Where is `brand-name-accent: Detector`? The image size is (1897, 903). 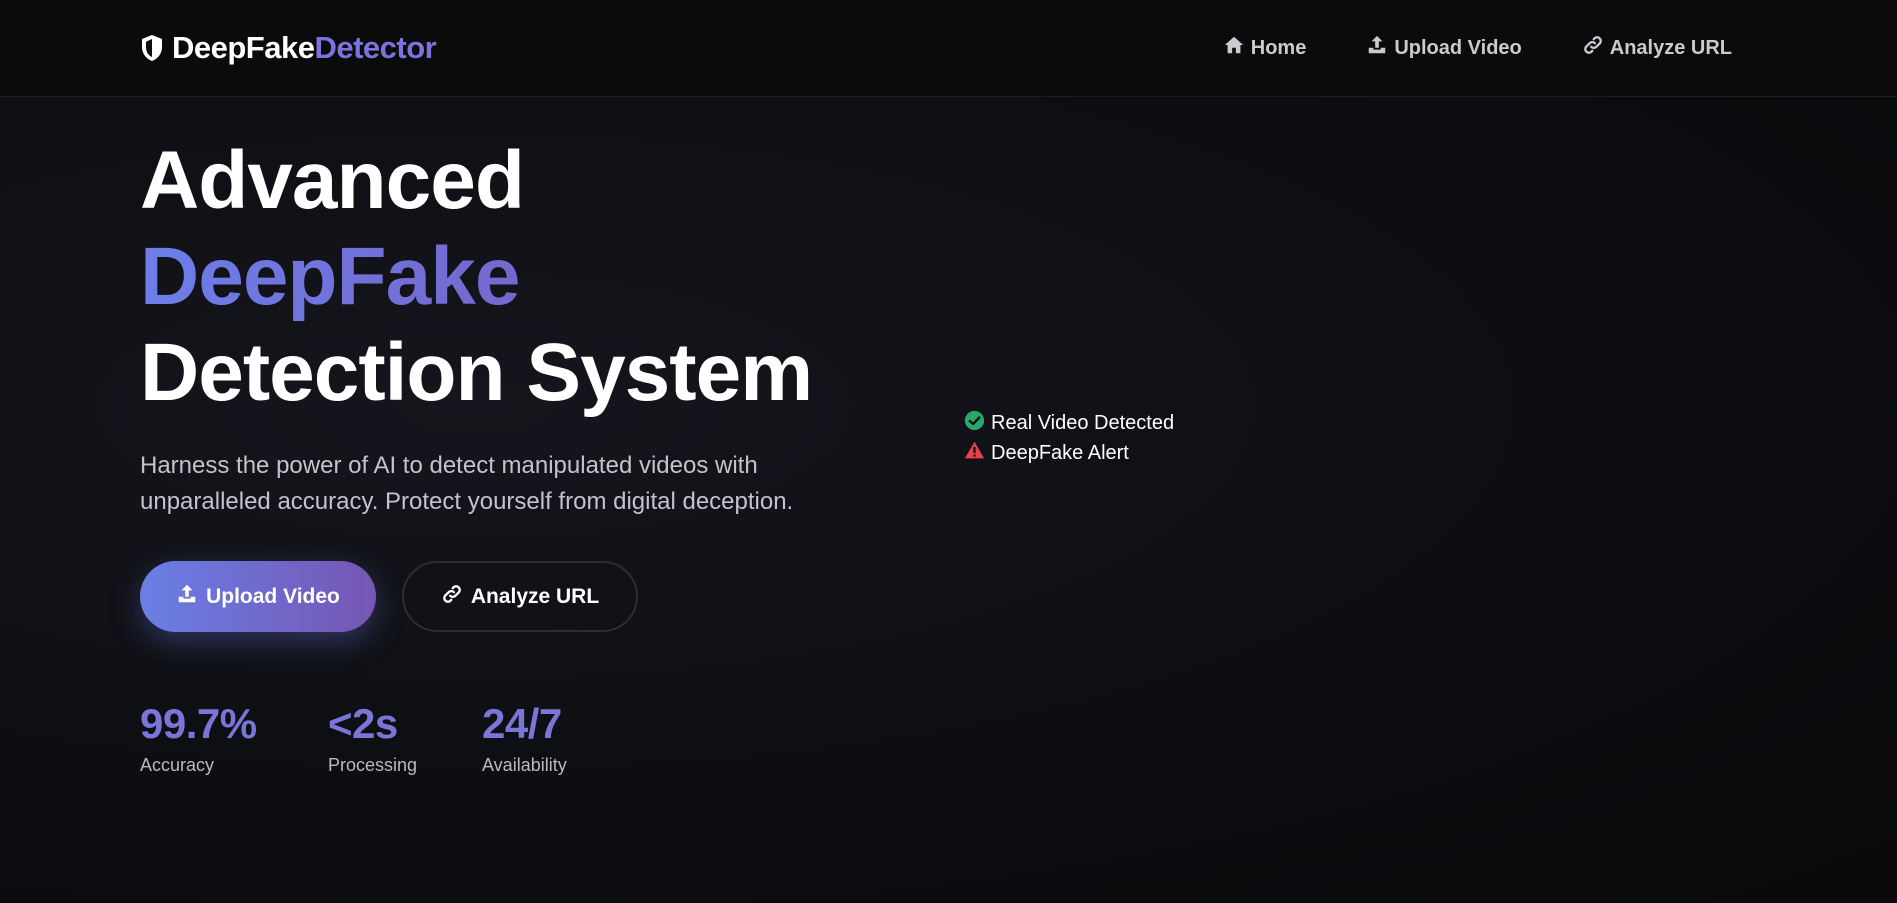
brand-name-accent: Detector is located at coordinates (375, 47).